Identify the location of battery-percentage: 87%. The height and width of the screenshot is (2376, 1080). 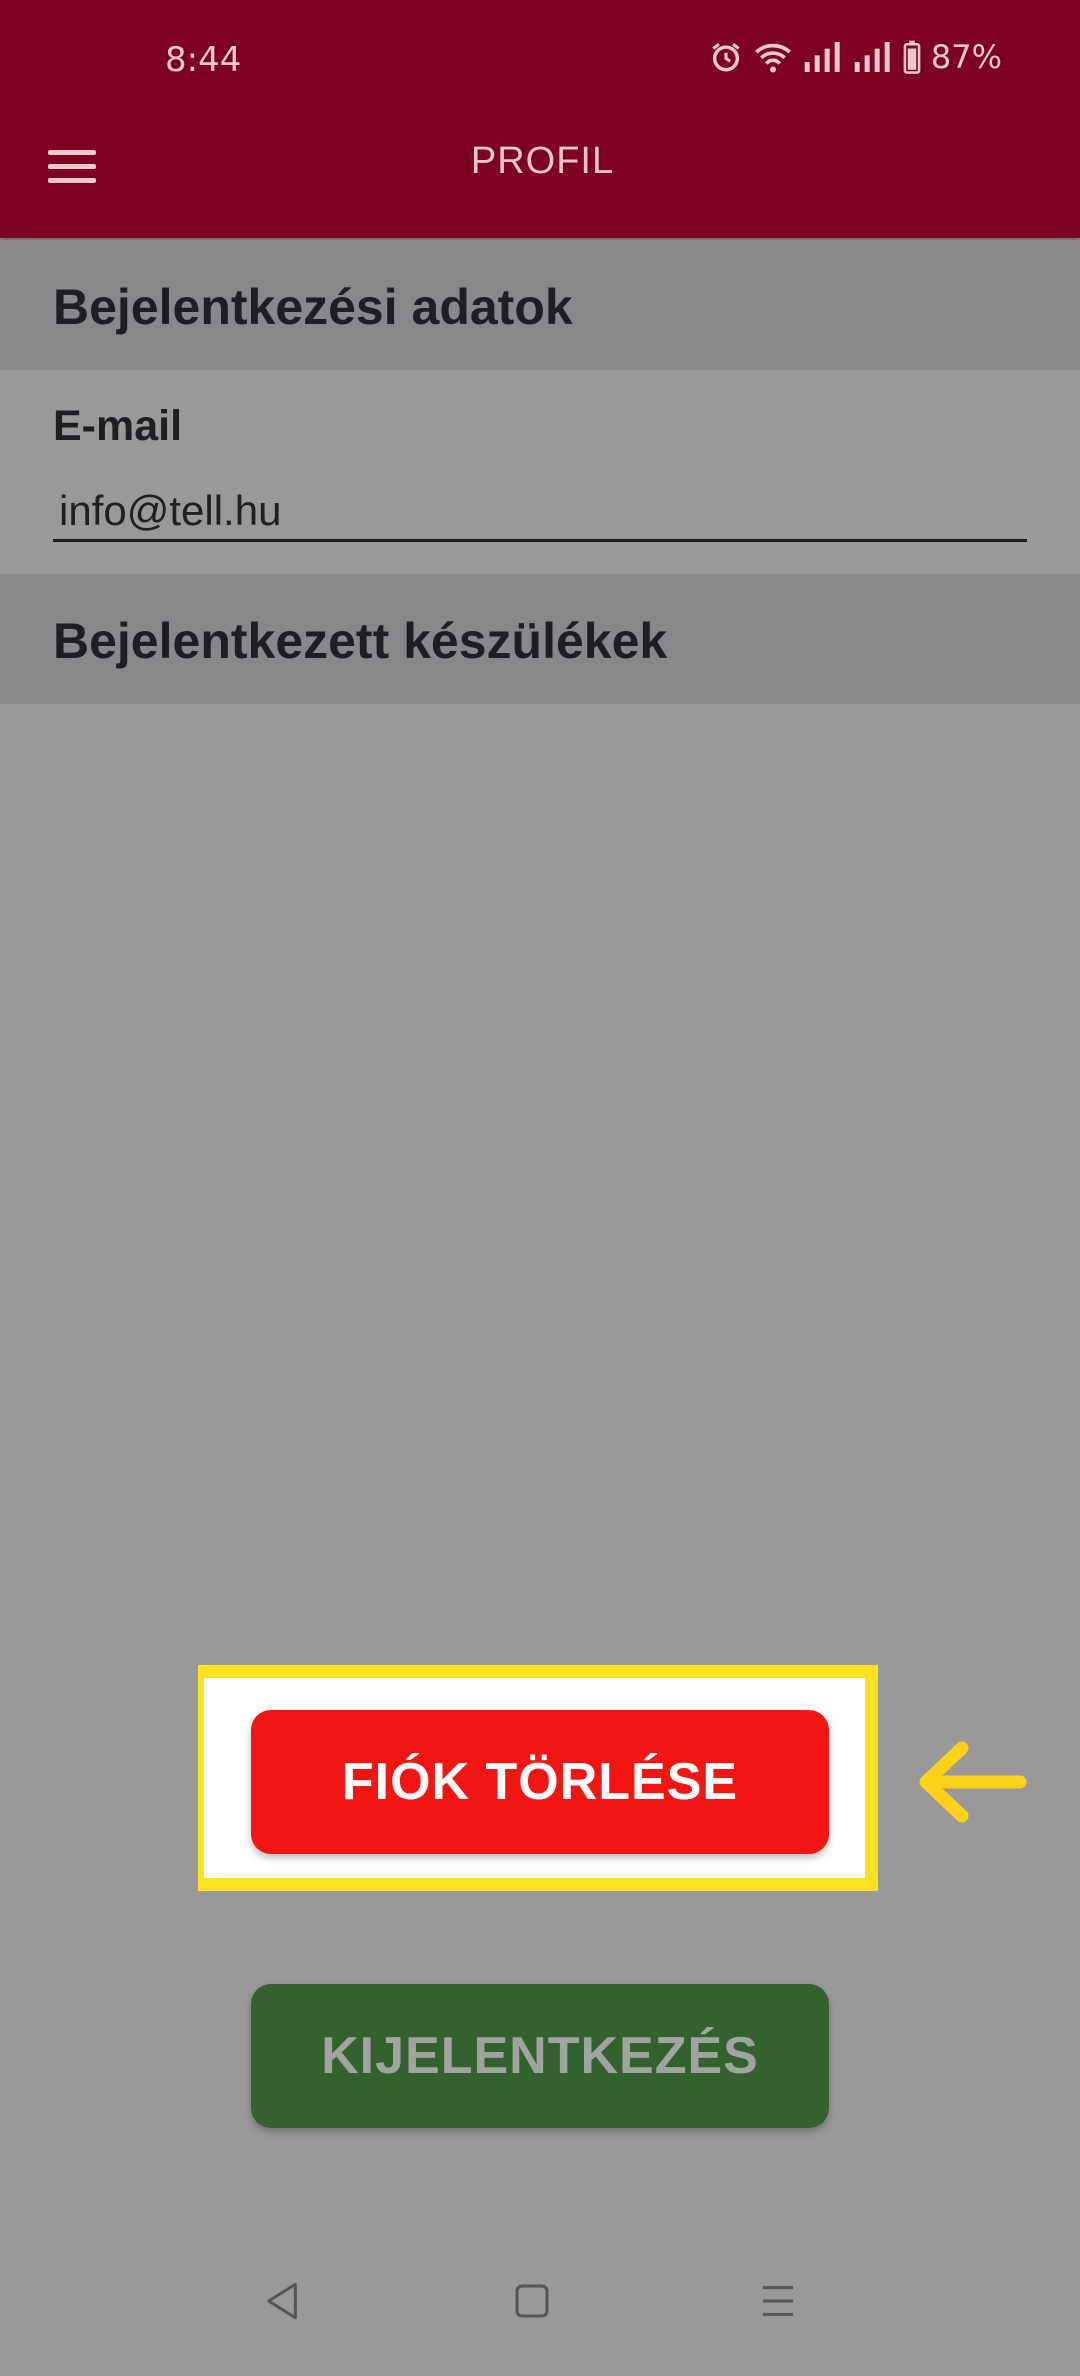
(966, 57).